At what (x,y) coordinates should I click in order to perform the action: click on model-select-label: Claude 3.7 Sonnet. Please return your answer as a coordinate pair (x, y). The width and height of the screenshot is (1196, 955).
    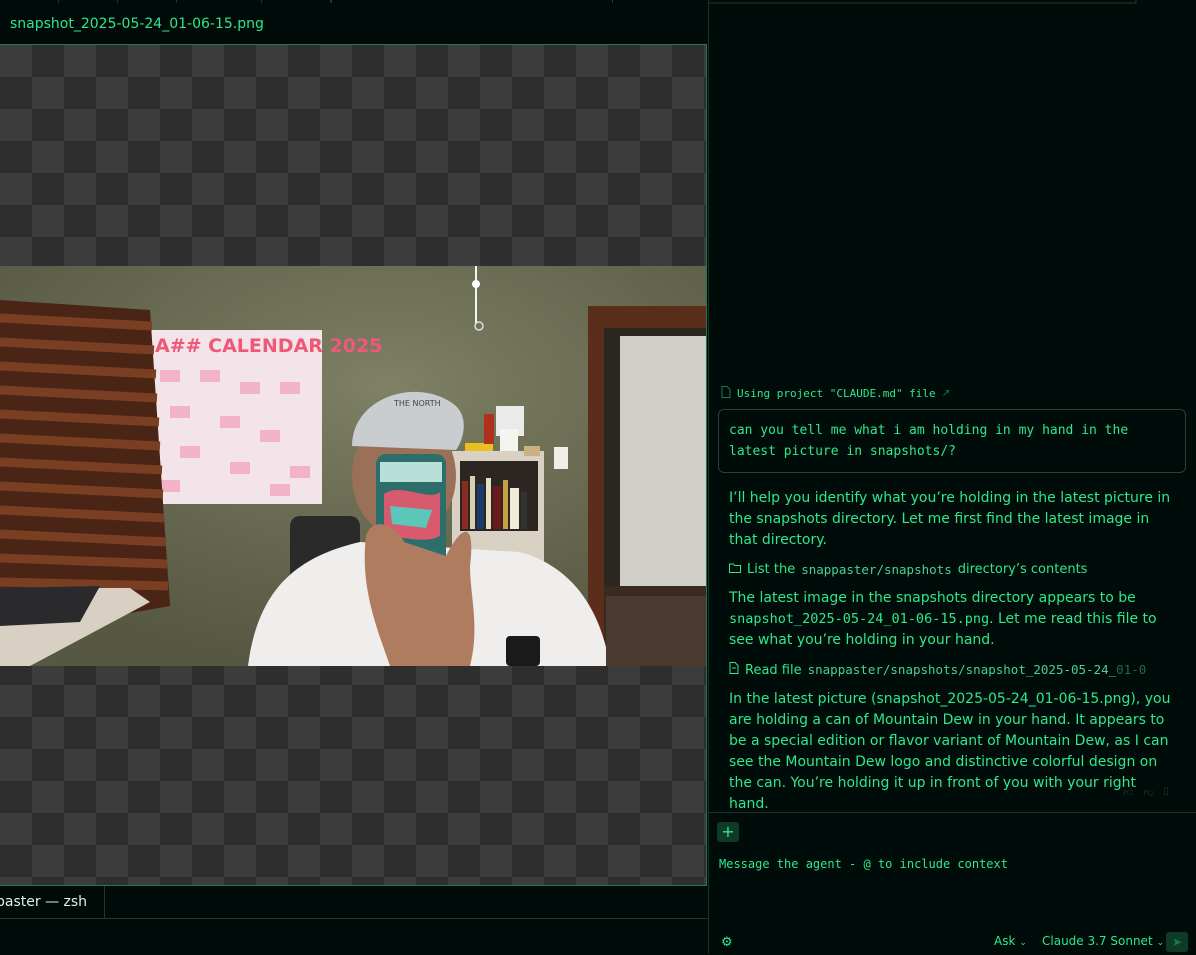
    Looking at the image, I should click on (1097, 941).